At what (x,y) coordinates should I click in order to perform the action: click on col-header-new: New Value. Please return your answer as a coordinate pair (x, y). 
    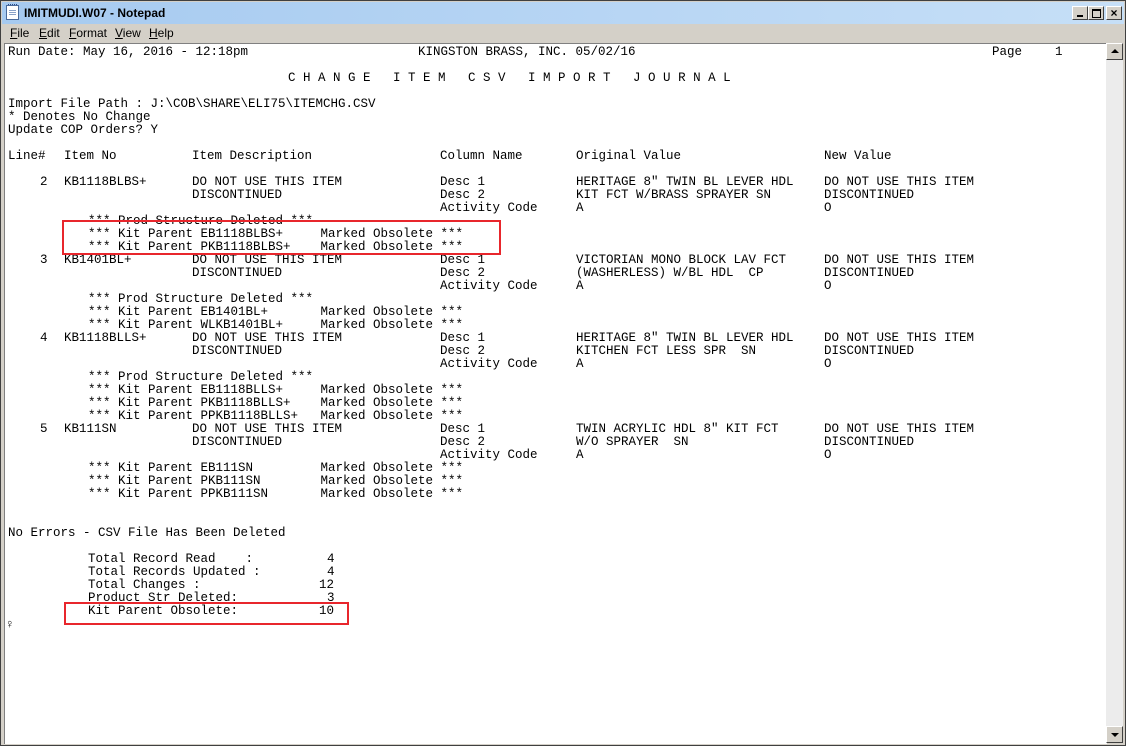
    Looking at the image, I should click on (858, 156).